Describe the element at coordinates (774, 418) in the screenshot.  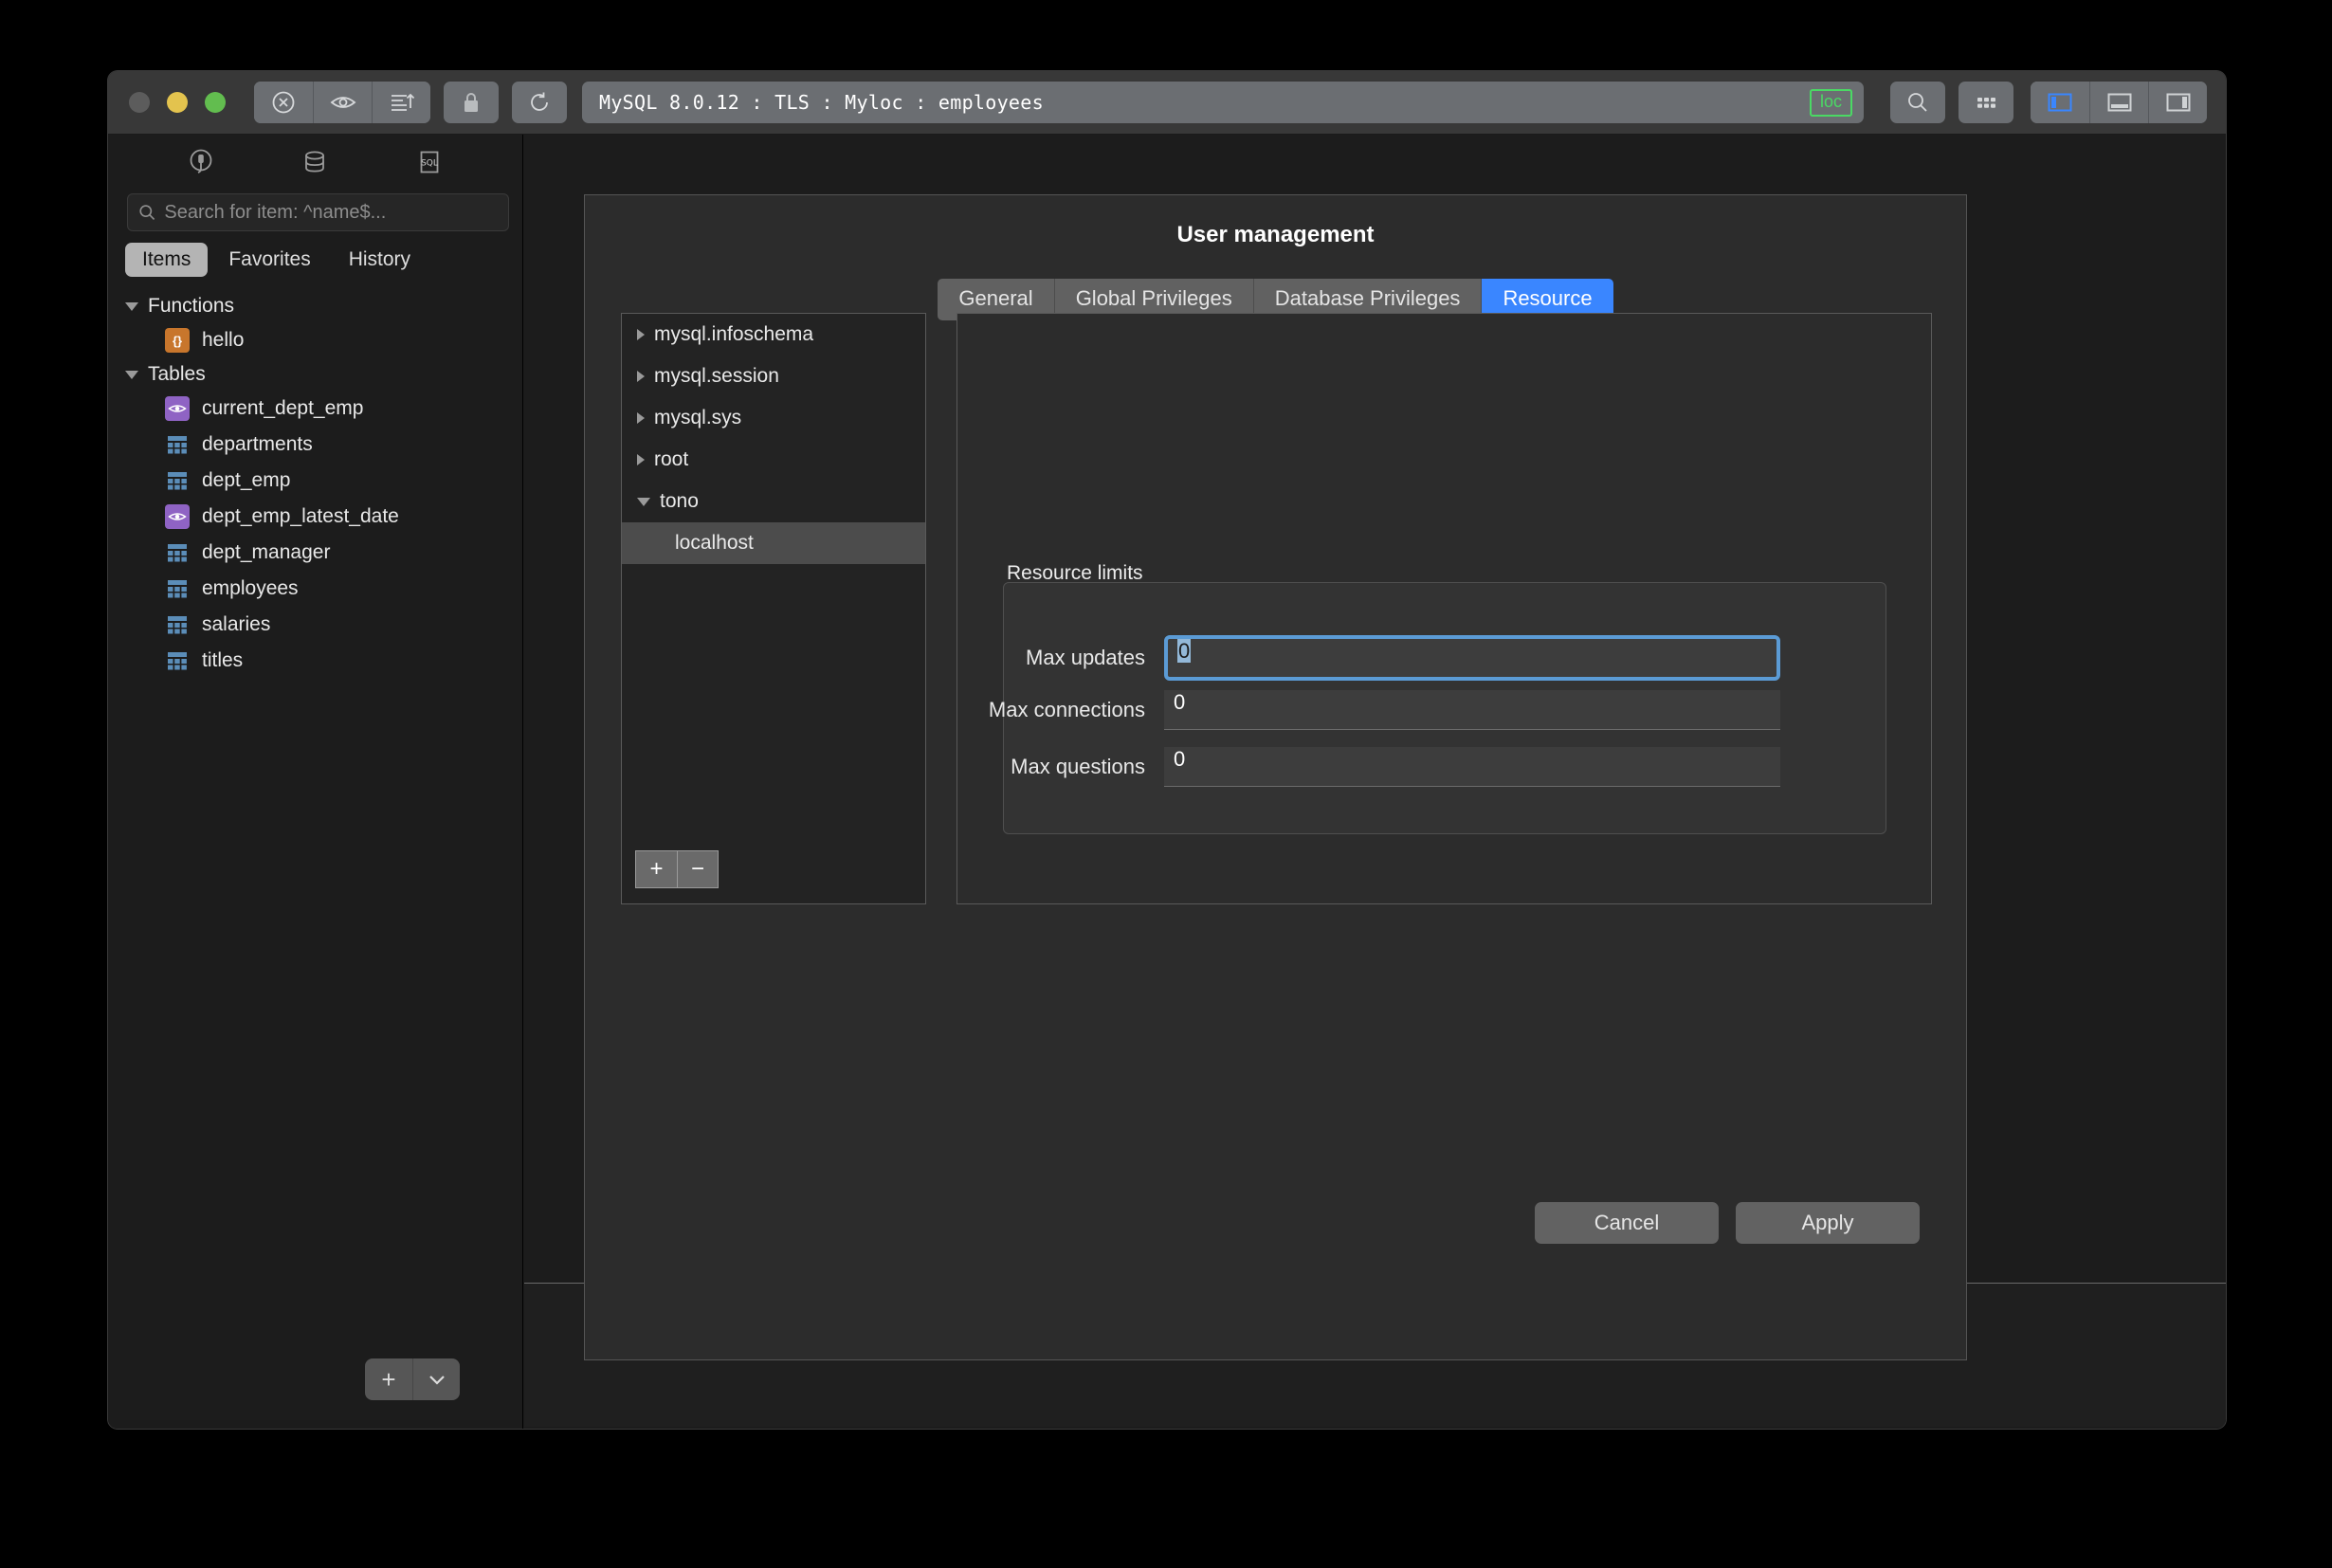
I see `user-row: mysql.sys` at that location.